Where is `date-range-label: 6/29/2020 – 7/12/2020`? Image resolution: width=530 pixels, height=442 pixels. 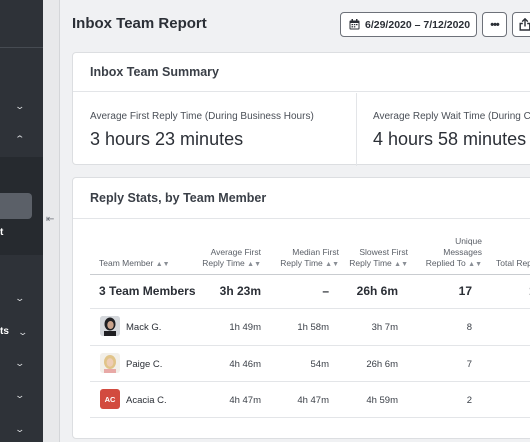
date-range-label: 6/29/2020 – 7/12/2020 is located at coordinates (418, 24).